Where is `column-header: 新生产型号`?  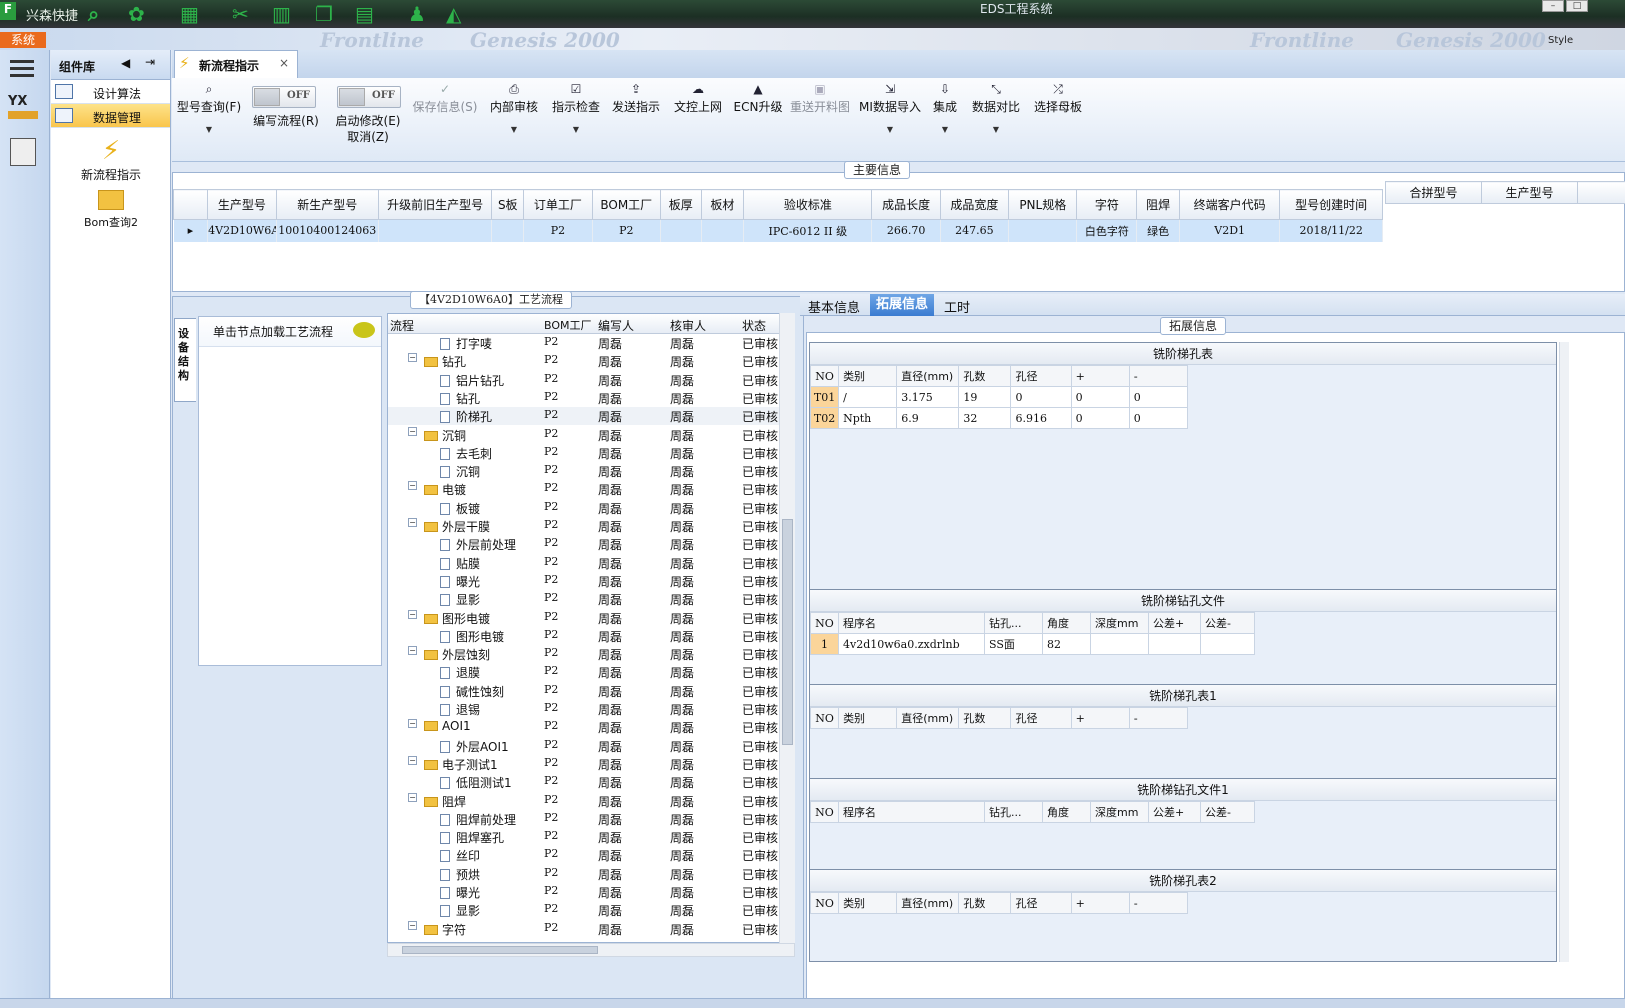 column-header: 新生产型号 is located at coordinates (327, 204).